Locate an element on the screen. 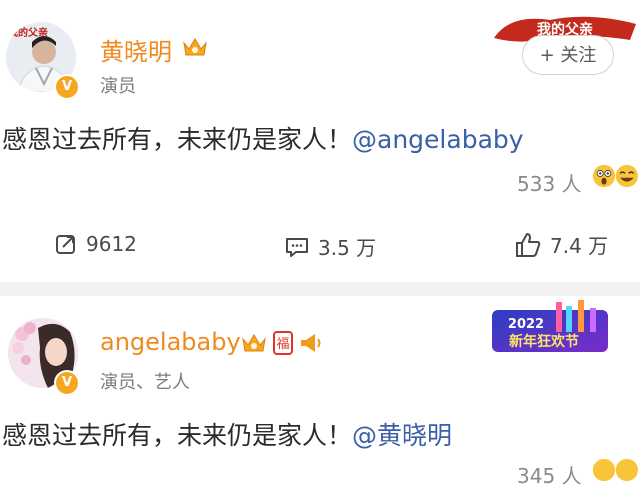  fu-badge: 福 is located at coordinates (283, 343).